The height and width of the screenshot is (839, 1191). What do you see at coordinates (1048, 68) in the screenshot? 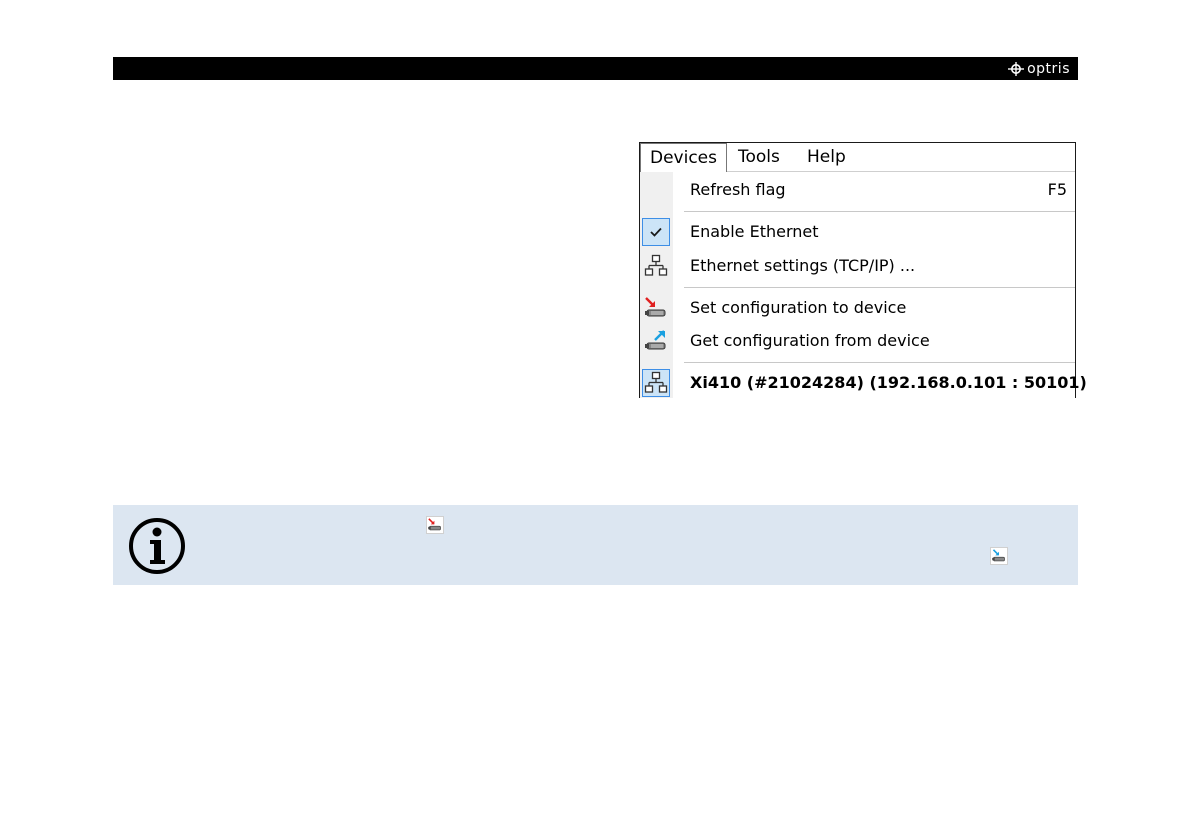
I see `logo-text: optris` at bounding box center [1048, 68].